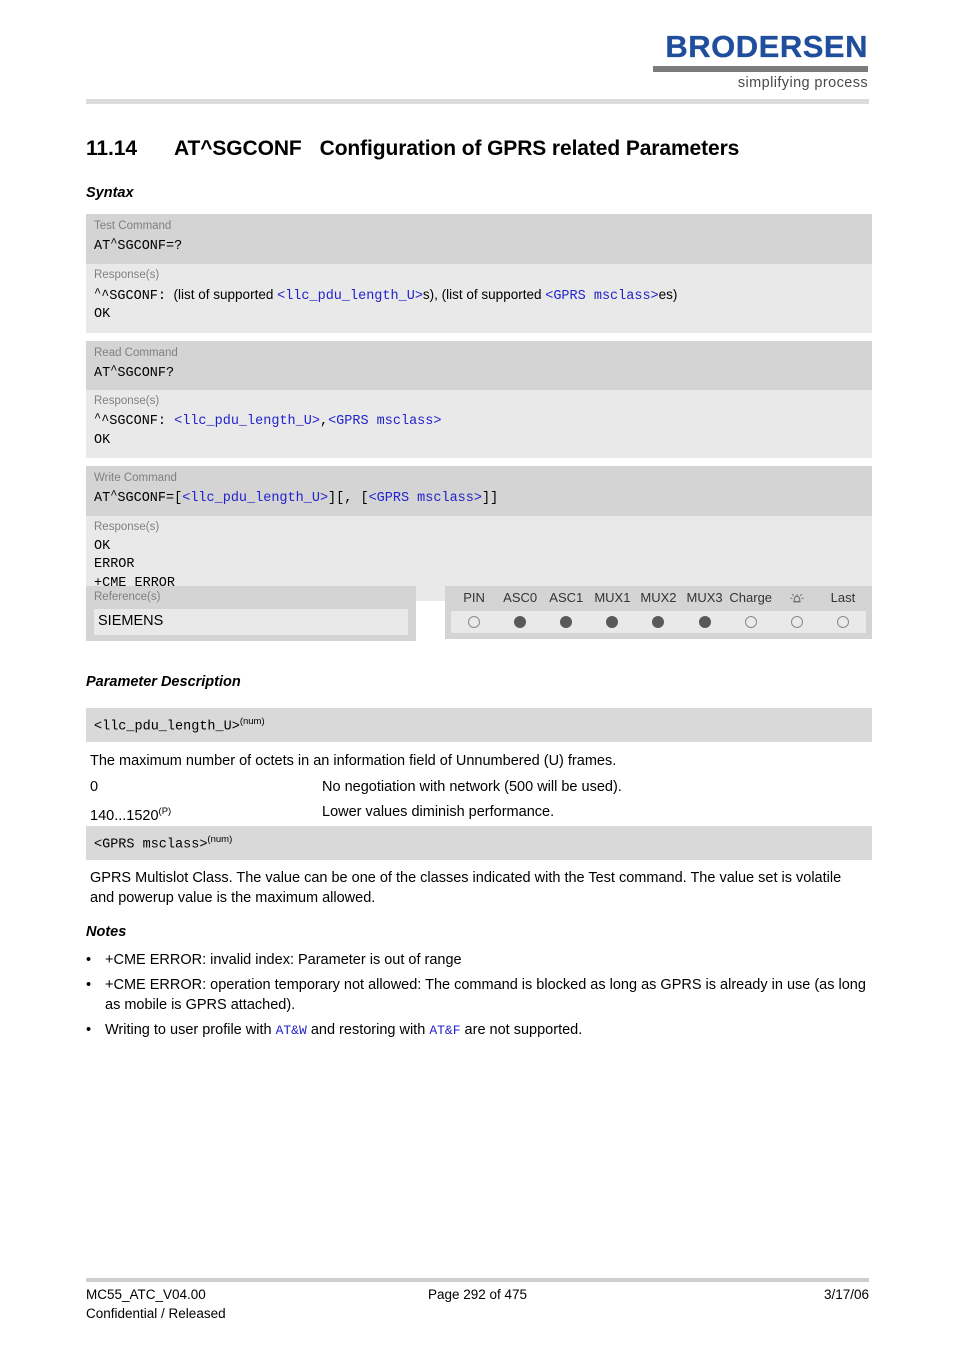 The height and width of the screenshot is (1351, 954). I want to click on test-response-text-1: (list of supported, so click(225, 294).